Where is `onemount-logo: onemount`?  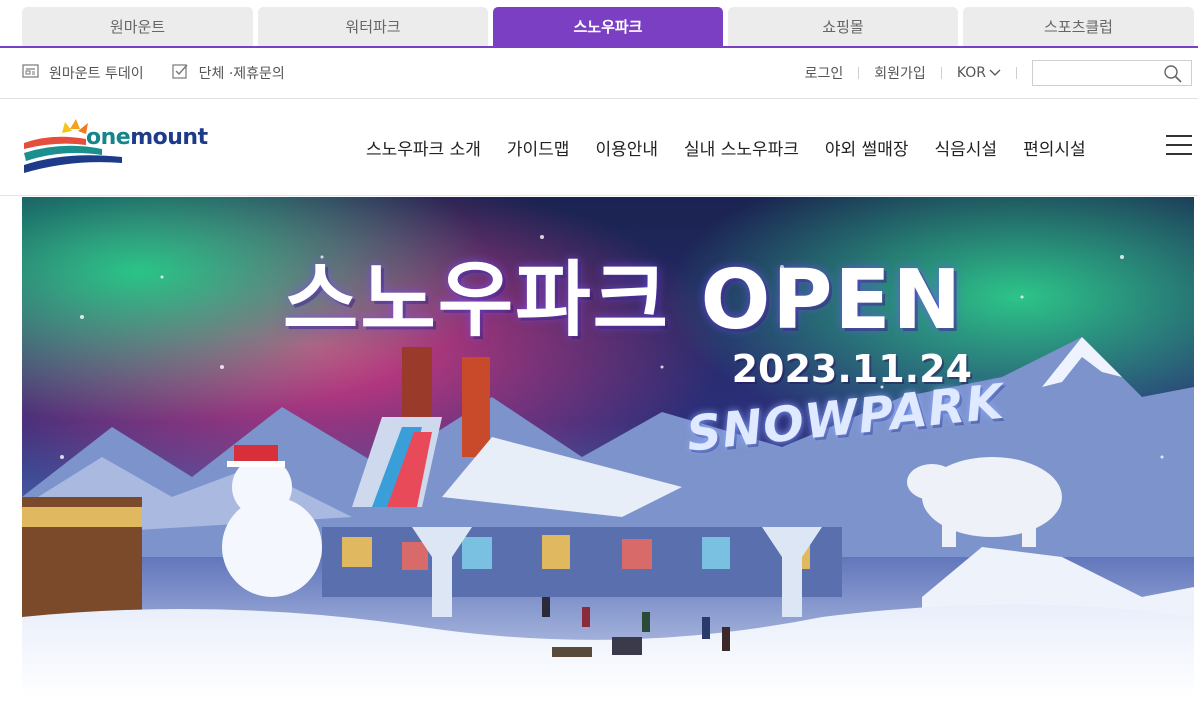 onemount-logo: onemount is located at coordinates (115, 146).